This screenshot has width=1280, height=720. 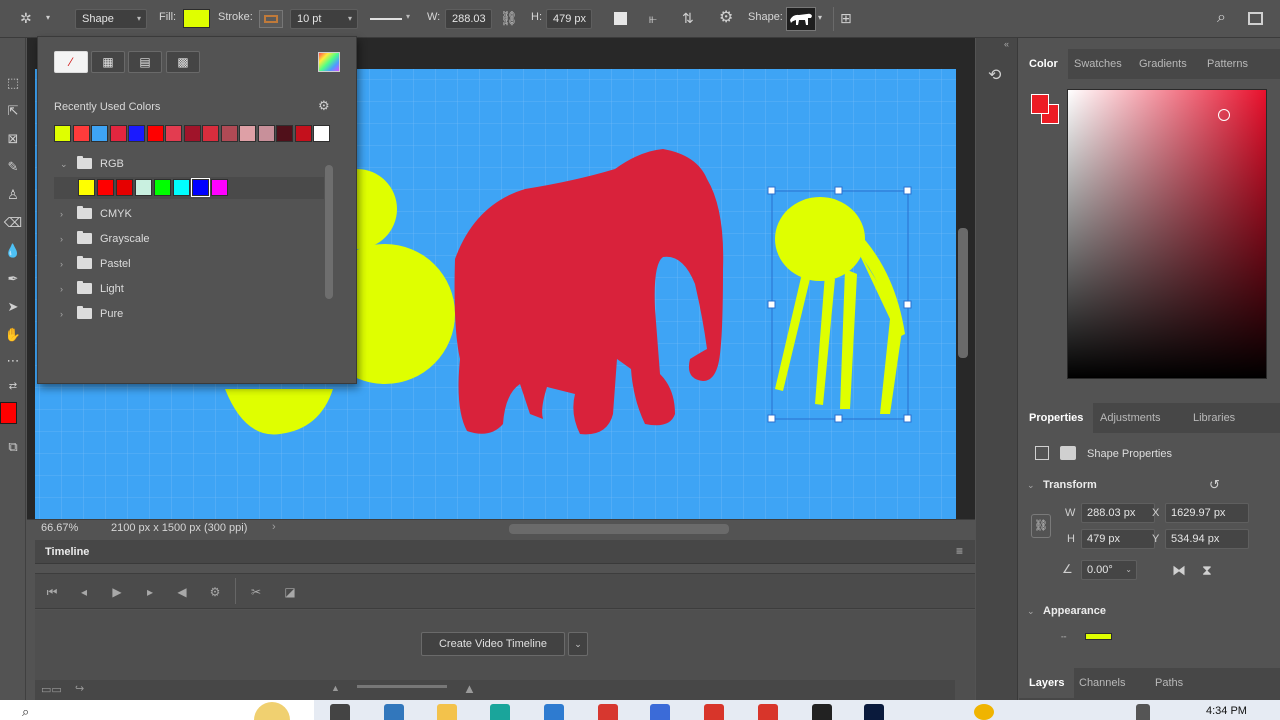 I want to click on reset-transform-icon: ↺, so click(x=1214, y=484).